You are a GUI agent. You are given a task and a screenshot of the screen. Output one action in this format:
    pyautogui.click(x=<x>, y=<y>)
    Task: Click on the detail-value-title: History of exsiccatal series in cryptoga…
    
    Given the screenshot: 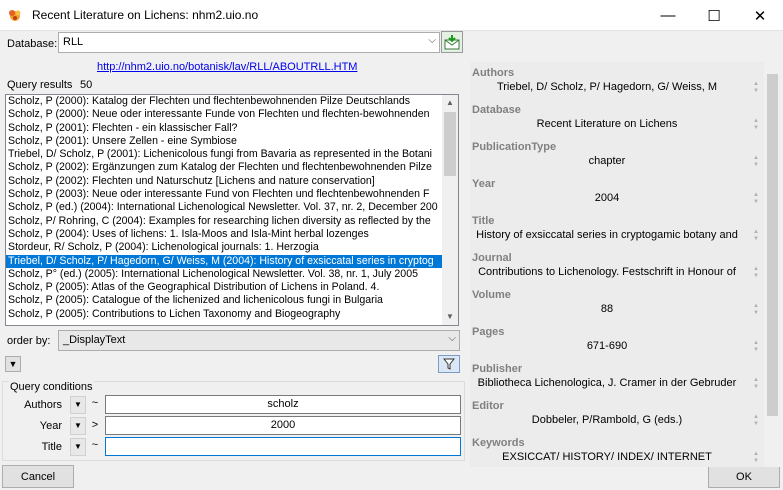 What is the action you would take?
    pyautogui.click(x=607, y=235)
    